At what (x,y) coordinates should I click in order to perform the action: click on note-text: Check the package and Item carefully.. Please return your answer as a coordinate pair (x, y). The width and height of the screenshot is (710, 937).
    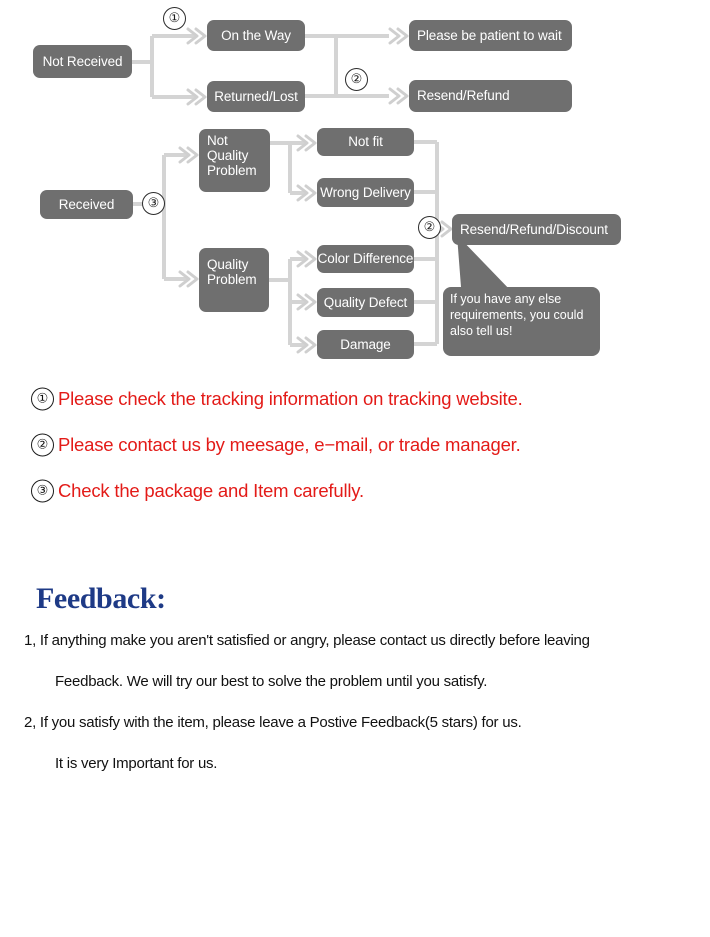
    Looking at the image, I should click on (211, 490).